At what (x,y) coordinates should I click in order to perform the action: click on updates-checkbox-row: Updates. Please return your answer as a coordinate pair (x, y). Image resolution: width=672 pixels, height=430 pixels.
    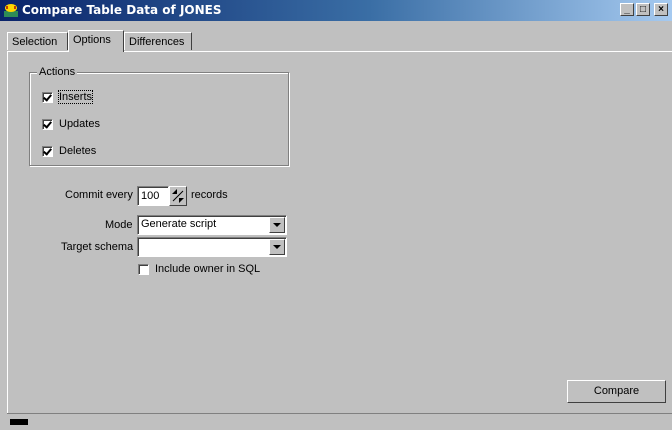
    Looking at the image, I should click on (71, 124).